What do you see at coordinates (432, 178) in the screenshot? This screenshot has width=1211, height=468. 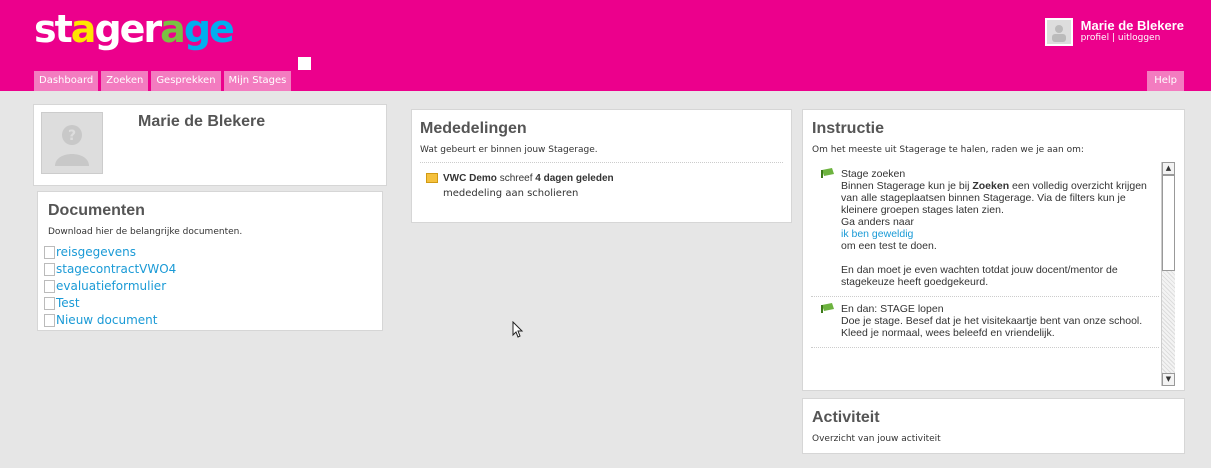 I see `envelope-icon` at bounding box center [432, 178].